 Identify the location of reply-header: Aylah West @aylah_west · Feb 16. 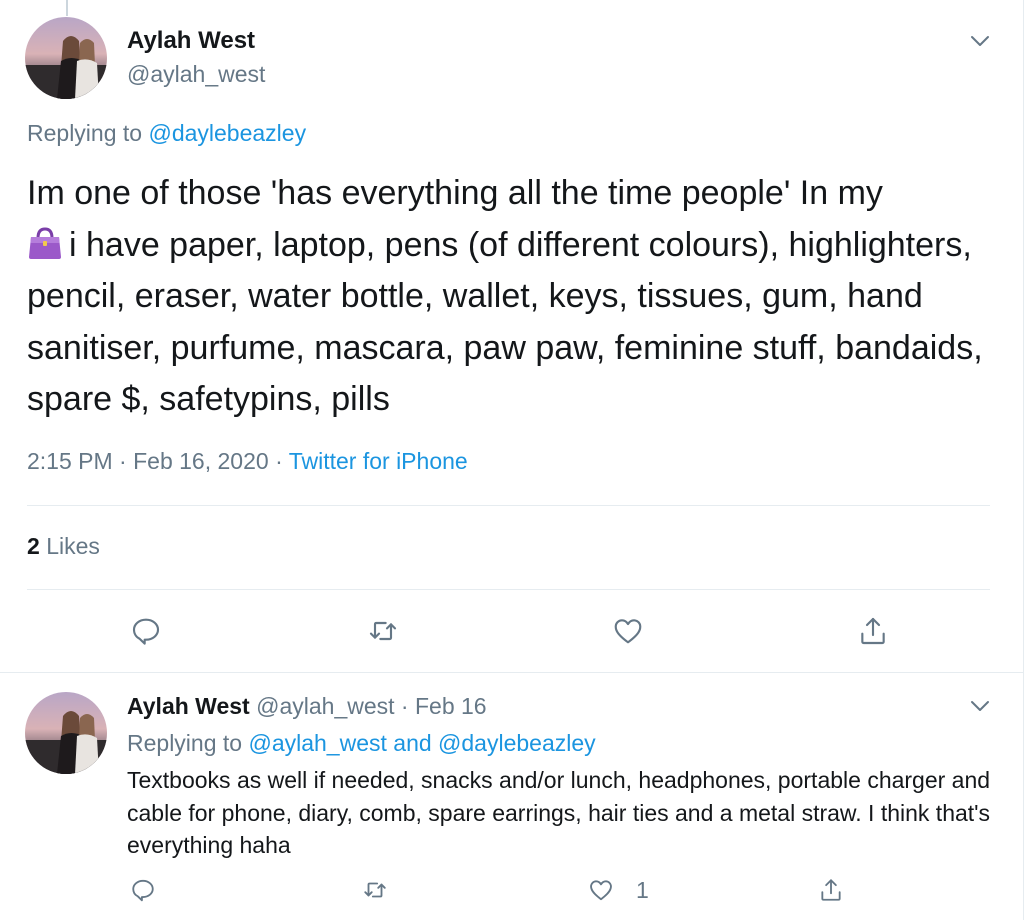
(307, 706).